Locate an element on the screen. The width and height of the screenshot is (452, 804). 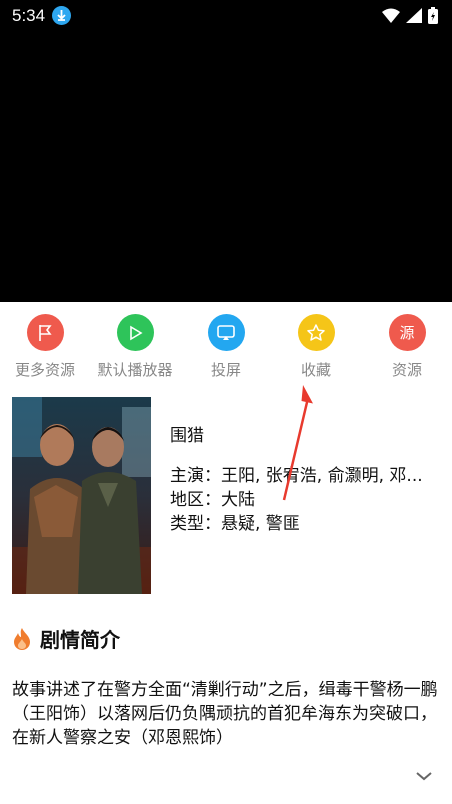
favorite-button: 收藏 is located at coordinates (316, 347).